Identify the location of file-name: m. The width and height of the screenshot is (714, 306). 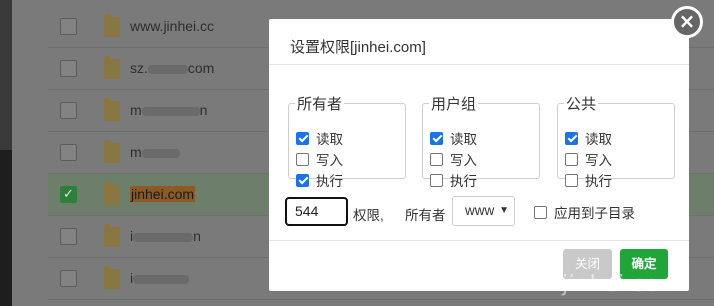
(155, 152).